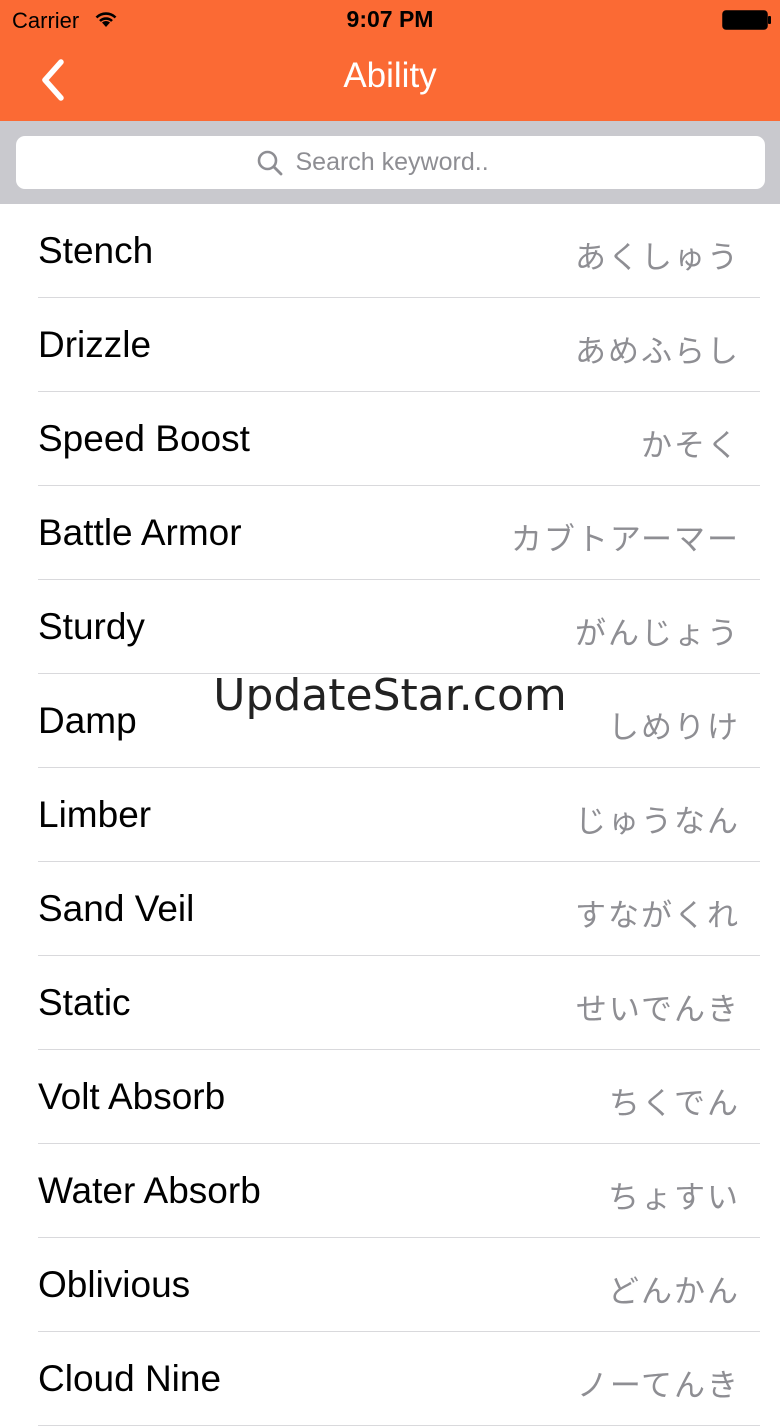 The height and width of the screenshot is (1426, 780). Describe the element at coordinates (674, 1198) in the screenshot. I see `ability-kana: ちょすい` at that location.